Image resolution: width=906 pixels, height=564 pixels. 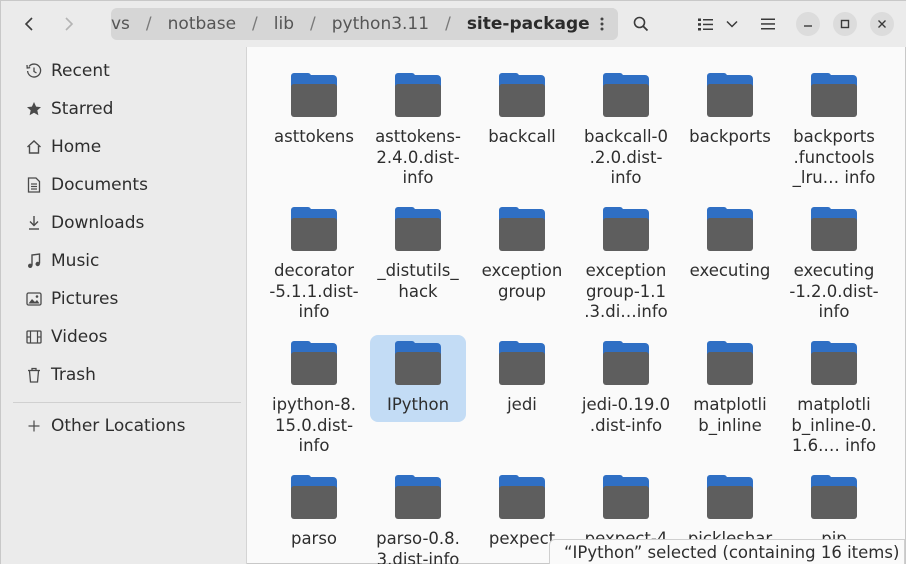 I want to click on folder-item: parso, so click(x=314, y=509).